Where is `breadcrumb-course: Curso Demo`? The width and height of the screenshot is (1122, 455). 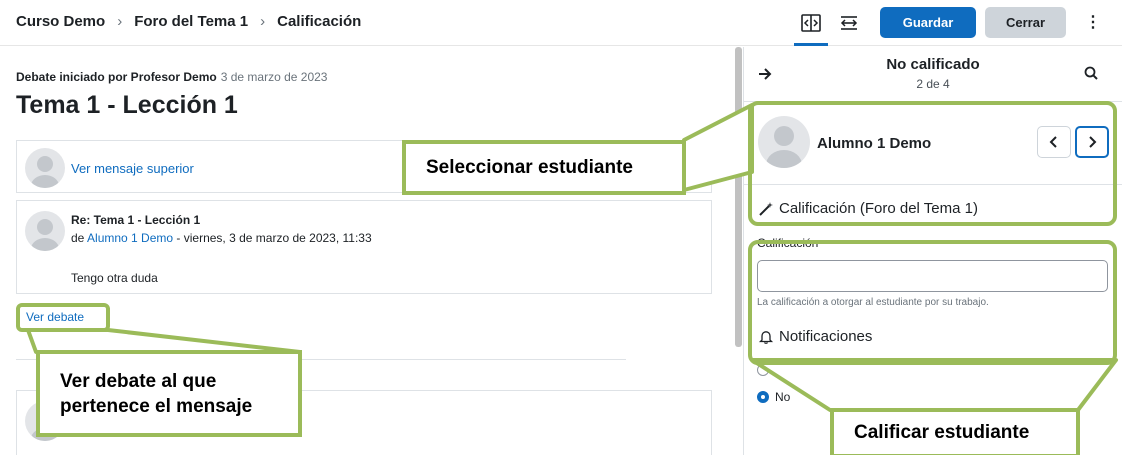
breadcrumb-course: Curso Demo is located at coordinates (60, 21).